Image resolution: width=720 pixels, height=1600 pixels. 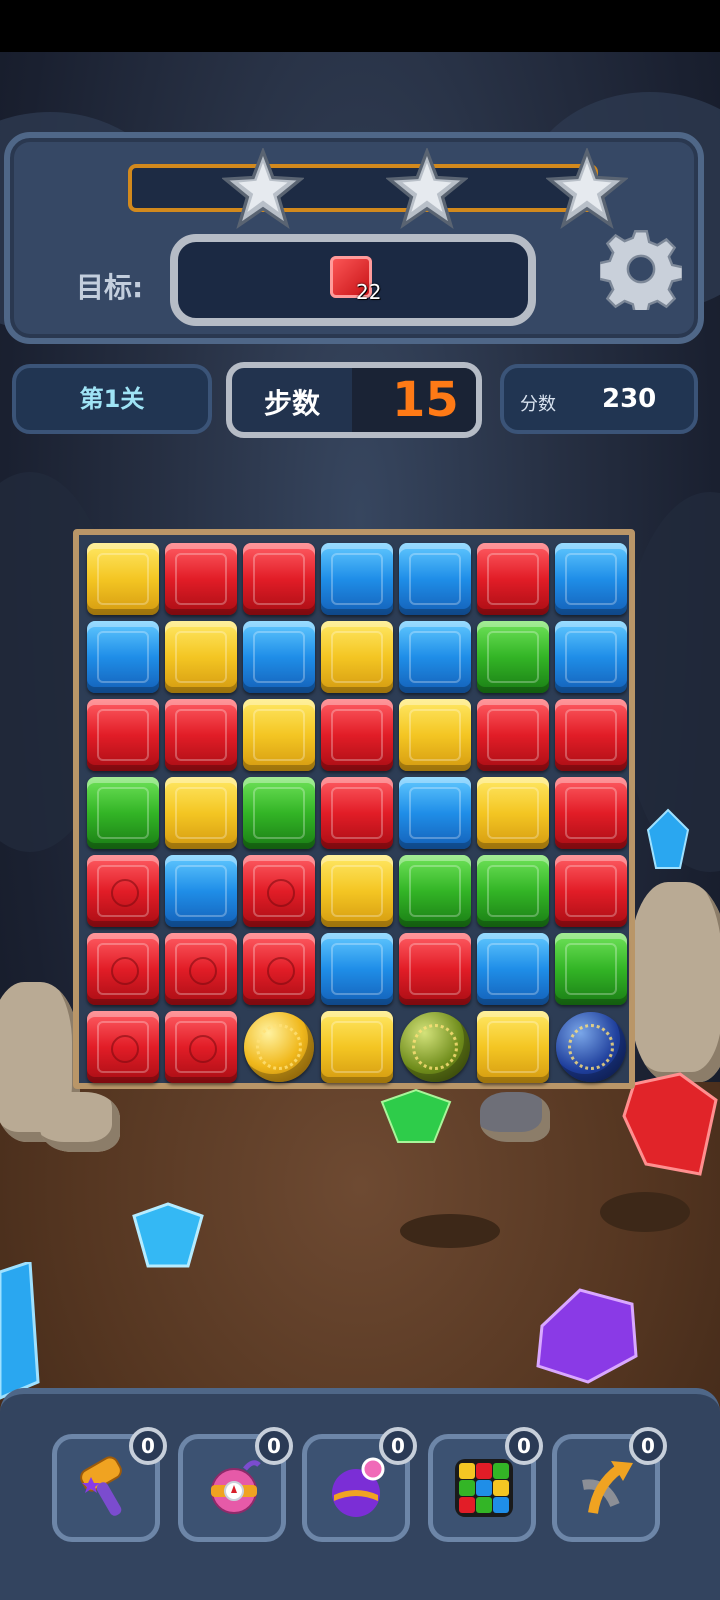 I want to click on target-count: 22, so click(x=369, y=292).